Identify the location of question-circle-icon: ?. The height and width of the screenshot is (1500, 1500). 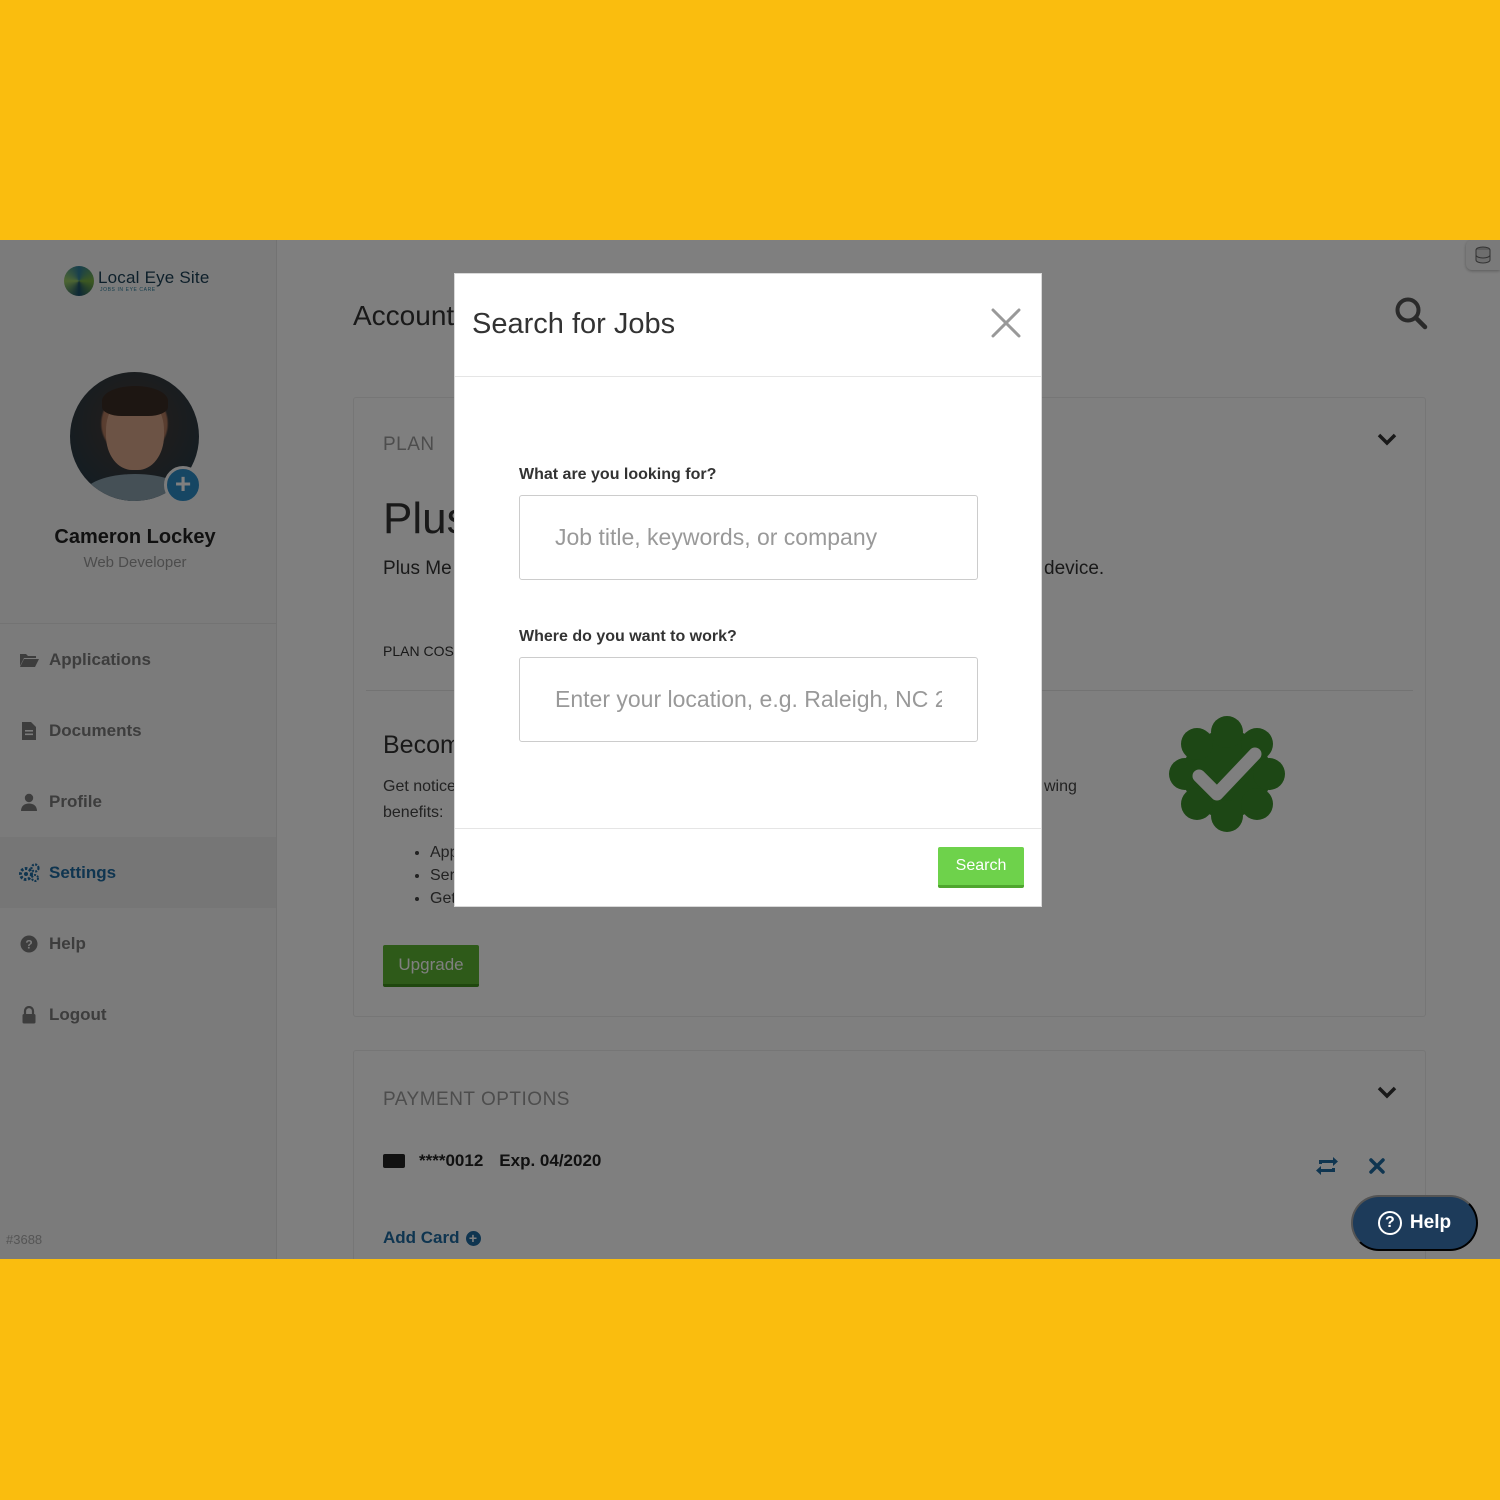
(1389, 1223).